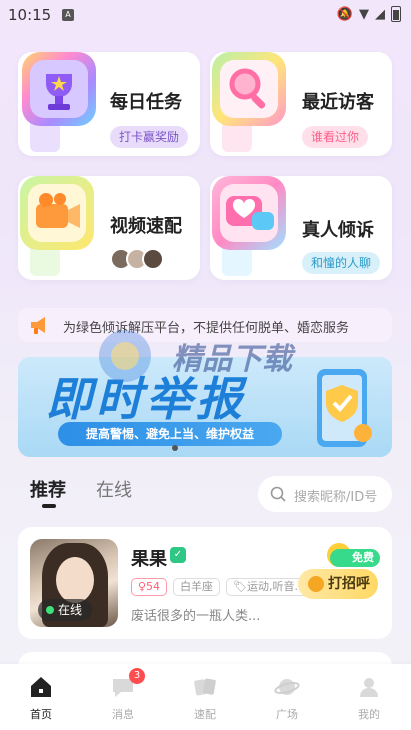 Image resolution: width=411 pixels, height=730 pixels. I want to click on nav-label: 消息, so click(123, 714).